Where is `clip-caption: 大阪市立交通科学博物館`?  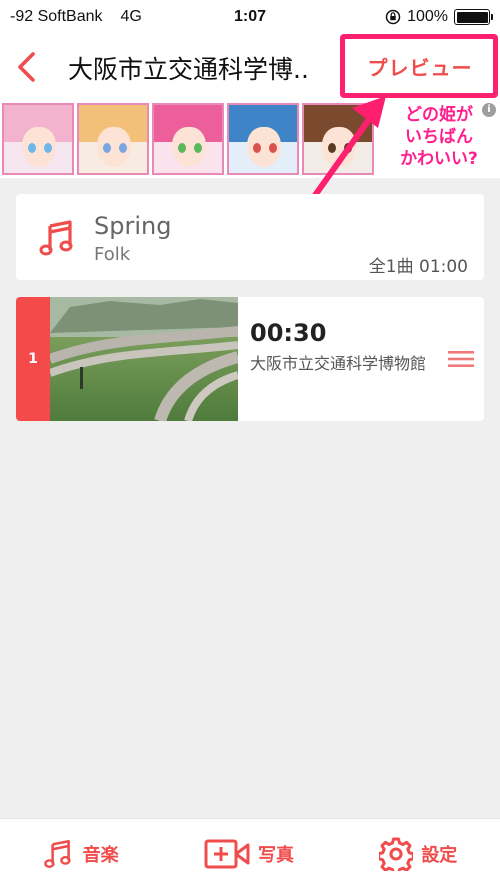
clip-caption: 大阪市立交通科学博物館 is located at coordinates (338, 363).